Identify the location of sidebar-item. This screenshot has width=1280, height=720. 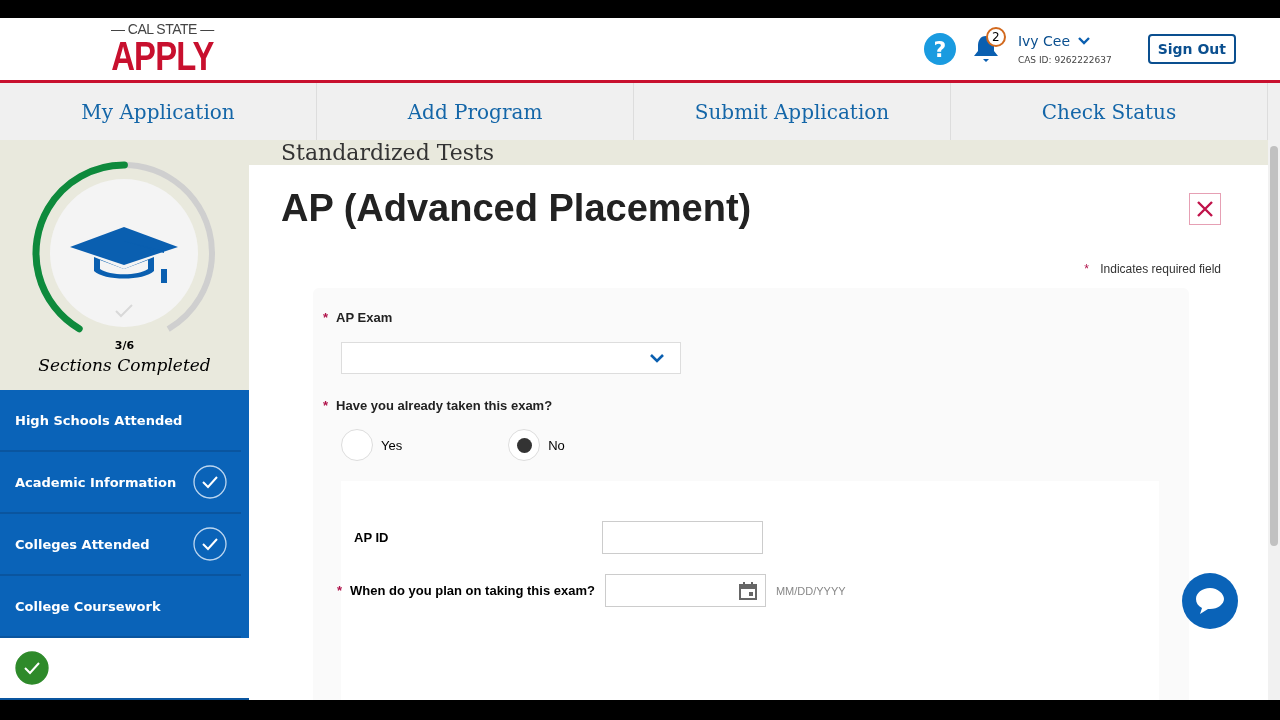
(124, 669).